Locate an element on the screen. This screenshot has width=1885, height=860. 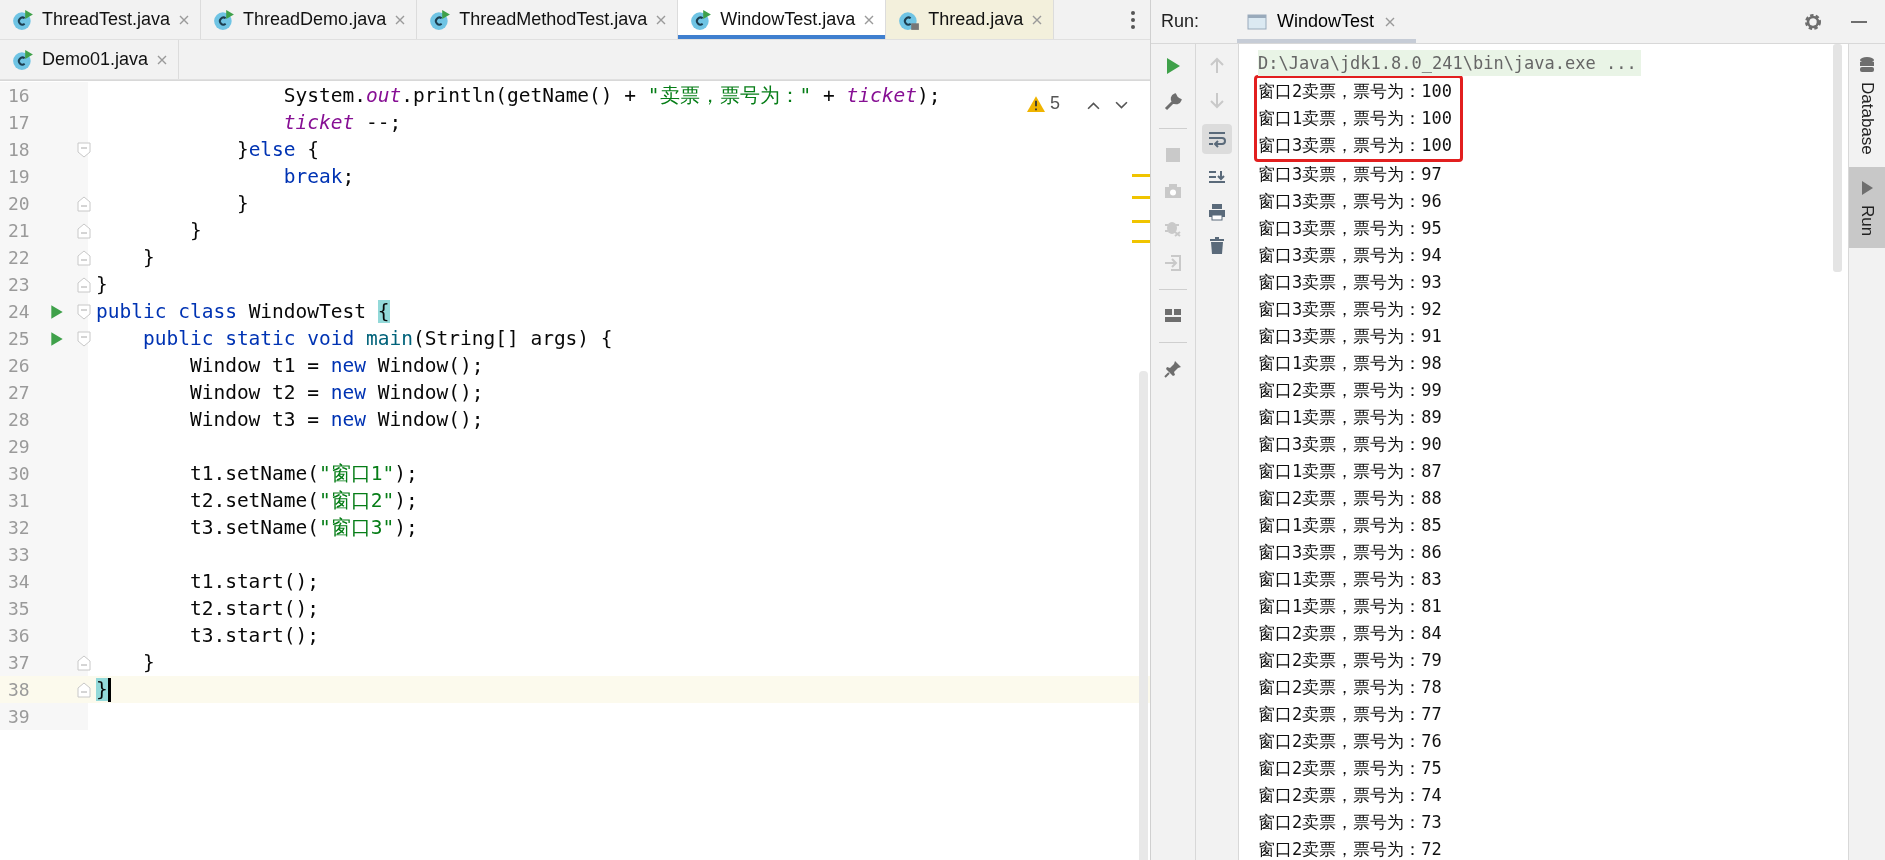
output-line: 窗口2卖票，票号为：75 is located at coordinates (1350, 768).